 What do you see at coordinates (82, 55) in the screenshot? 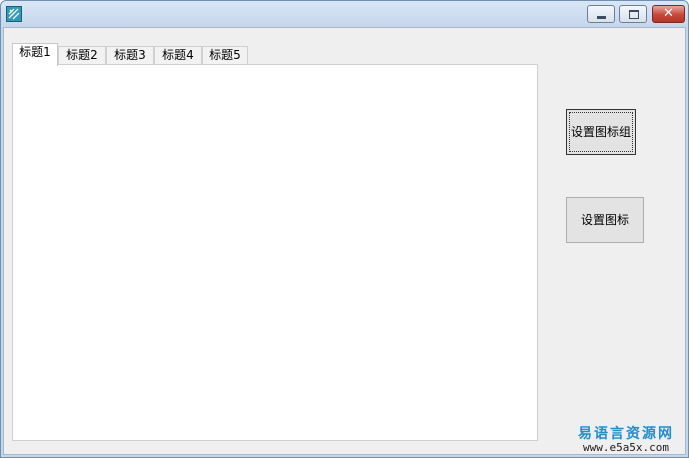
I see `tab-2: 标题2` at bounding box center [82, 55].